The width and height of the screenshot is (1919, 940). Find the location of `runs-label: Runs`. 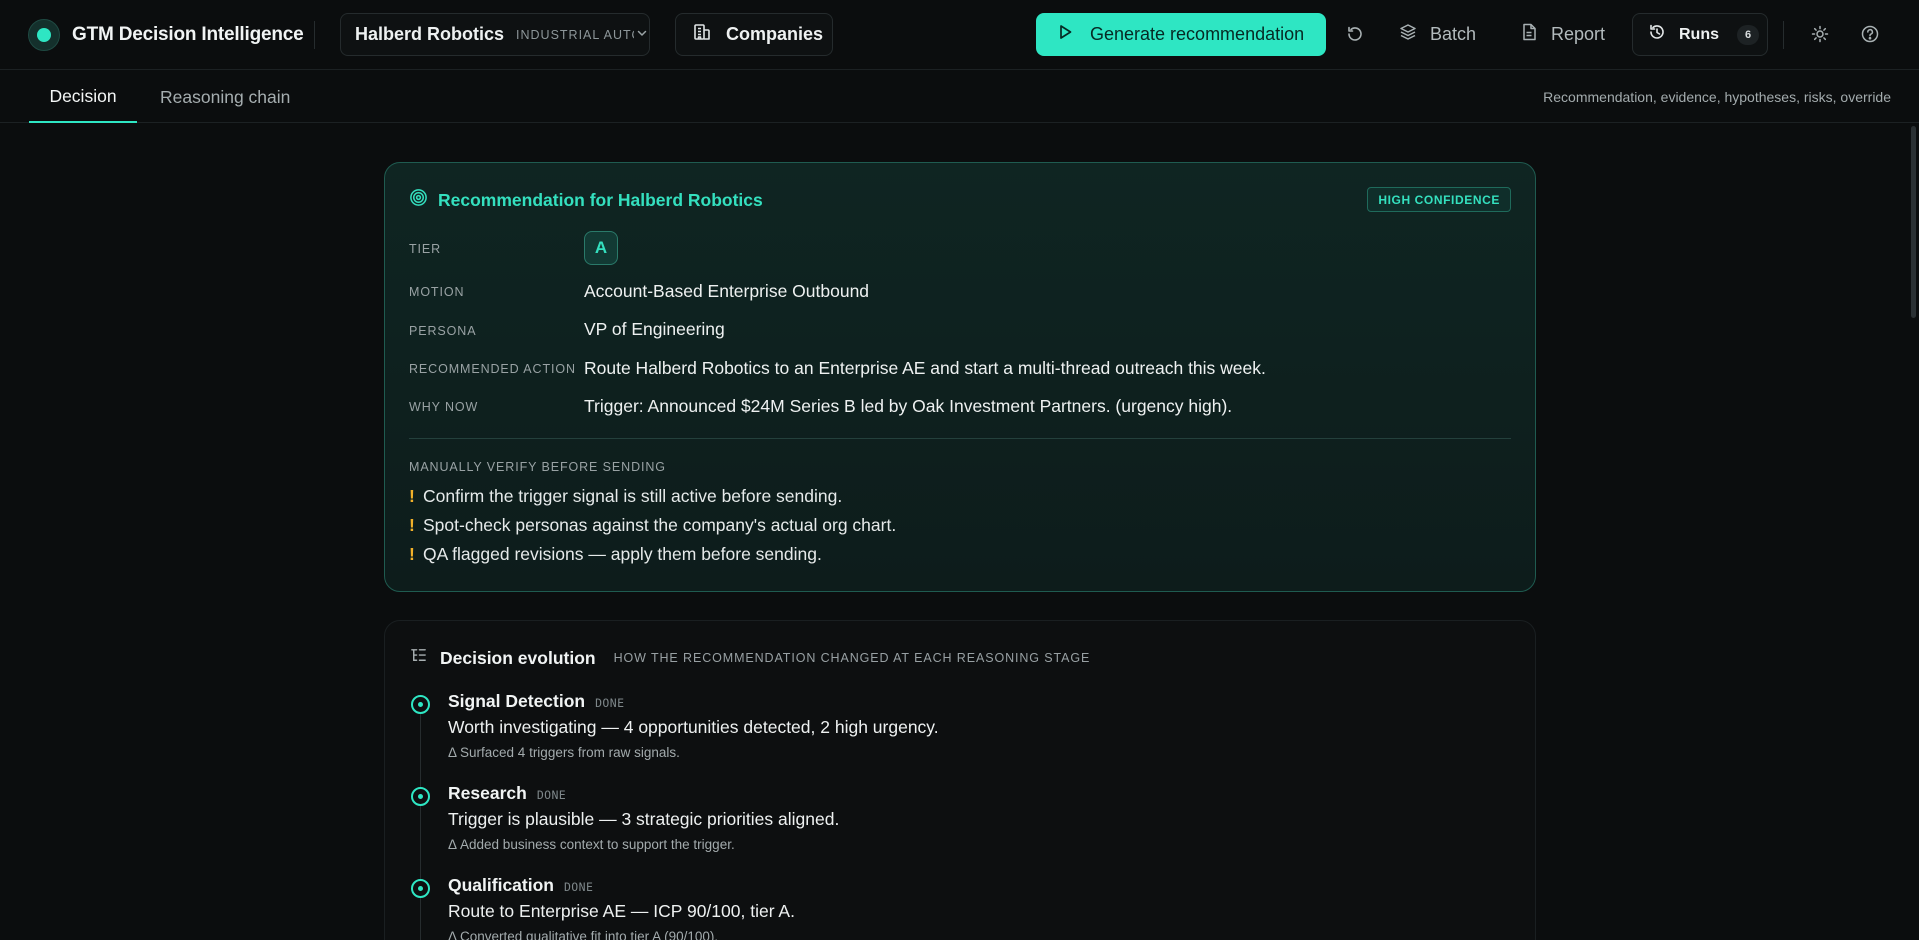

runs-label: Runs is located at coordinates (1699, 34).